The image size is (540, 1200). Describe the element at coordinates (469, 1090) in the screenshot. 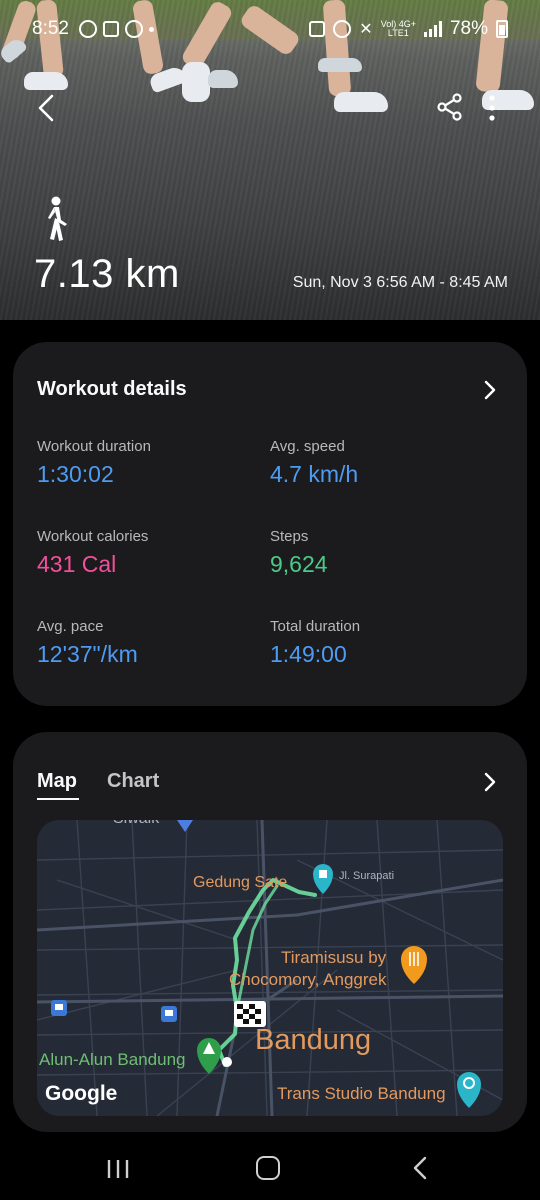

I see `attraction-pin-icon` at that location.